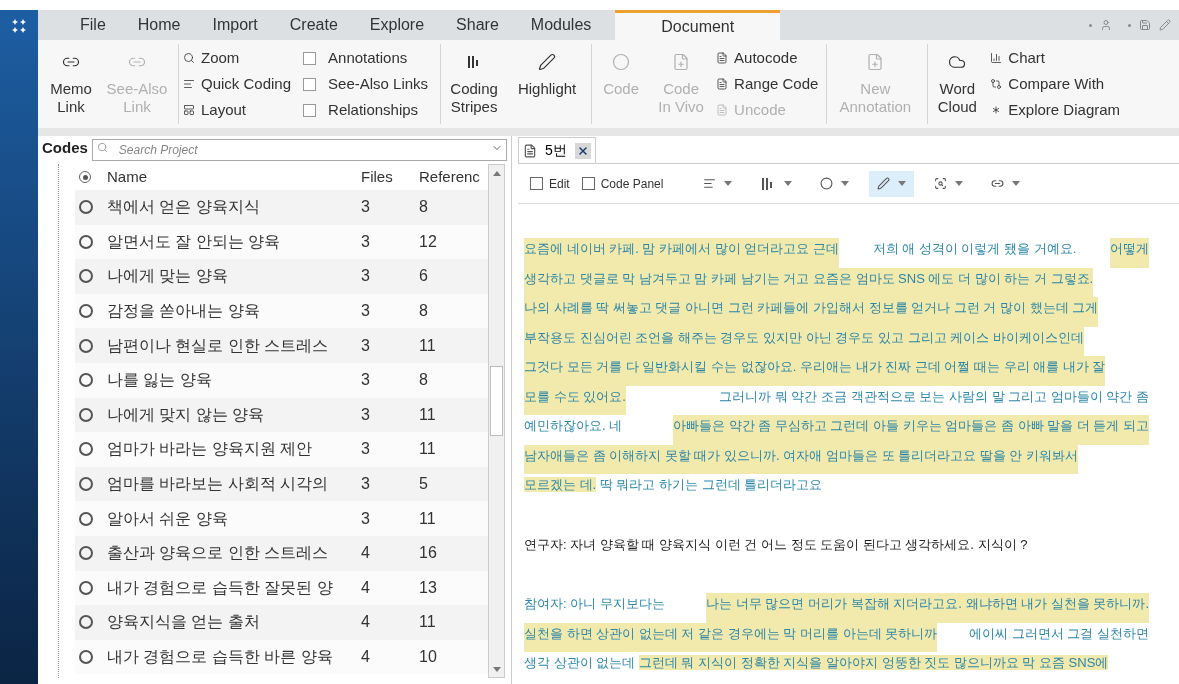  What do you see at coordinates (281, 484) in the screenshot?
I see `code-row: 엄마를 바라보는 사회적 시각의 3 5` at bounding box center [281, 484].